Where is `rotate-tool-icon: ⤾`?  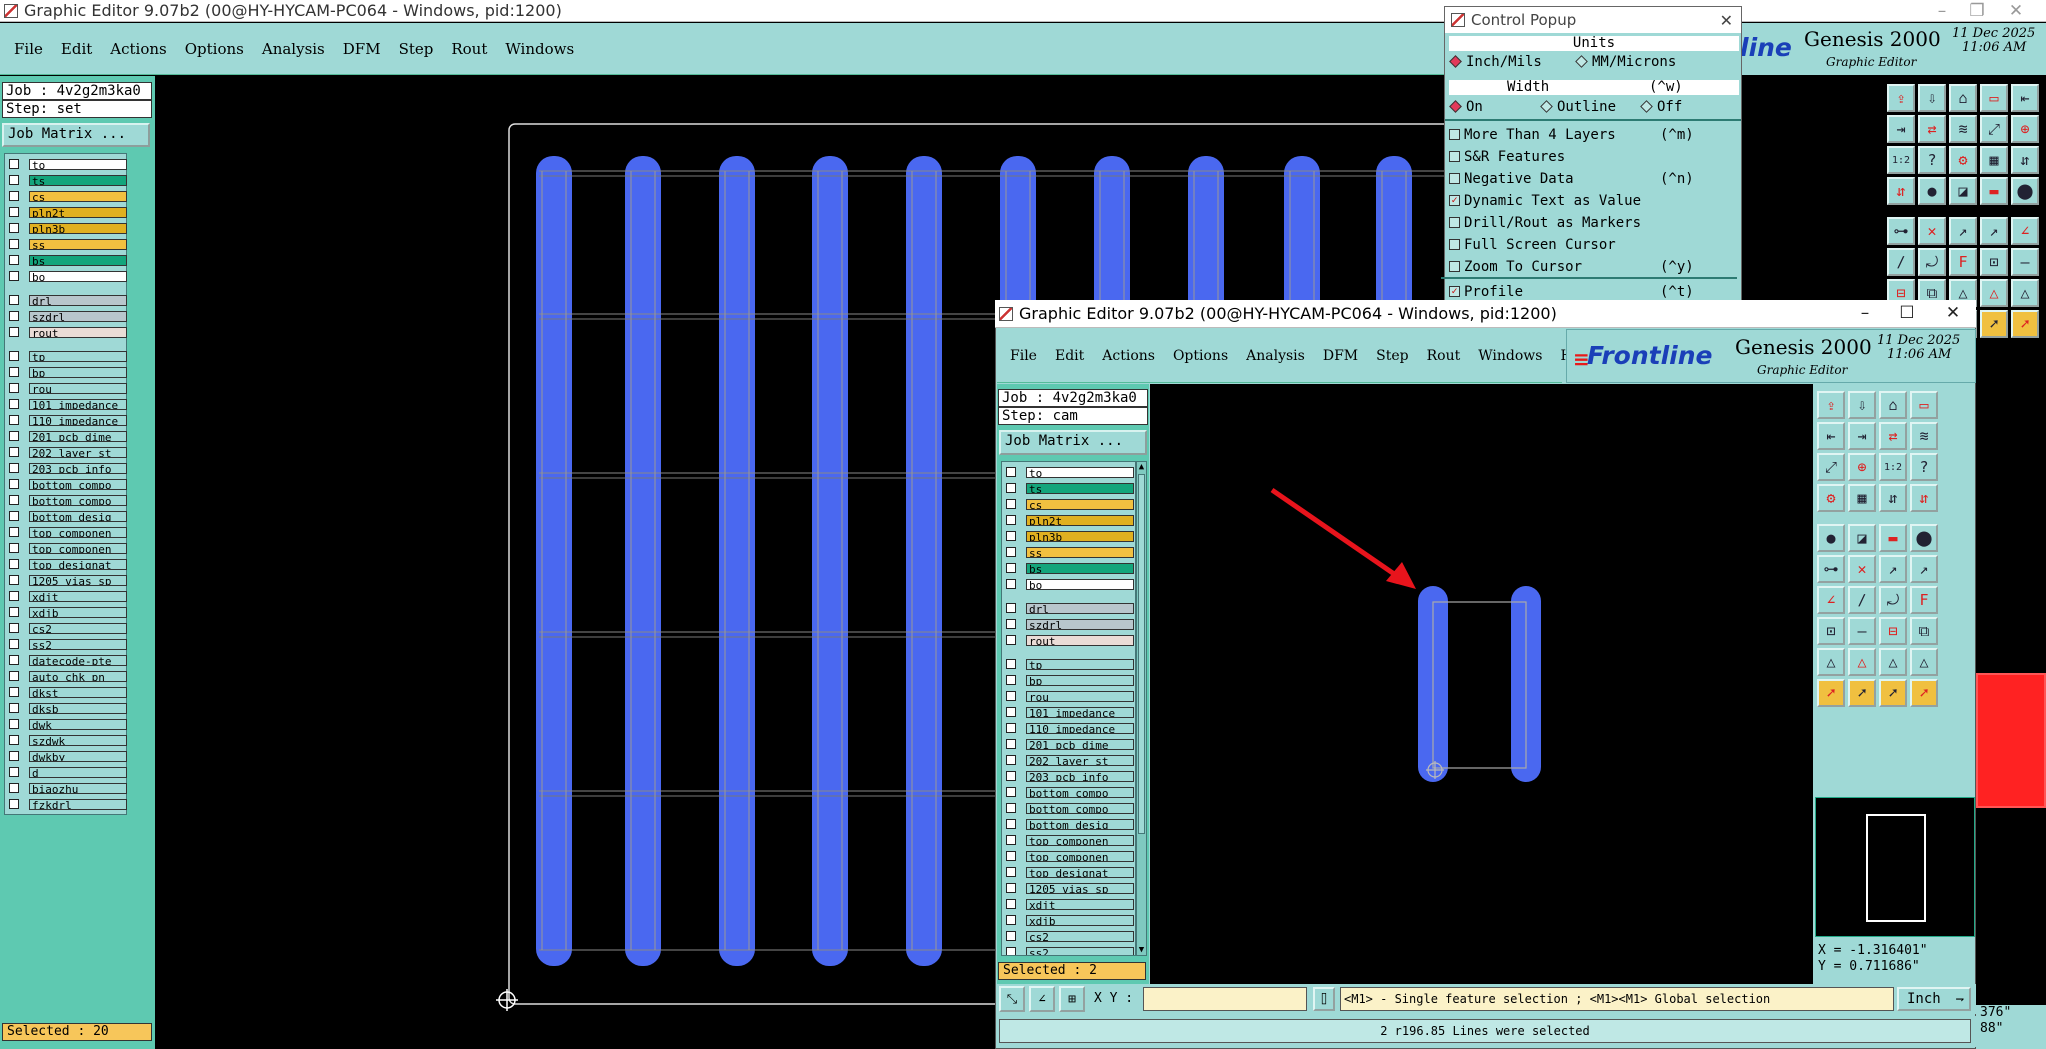 rotate-tool-icon: ⤾ is located at coordinates (1932, 262).